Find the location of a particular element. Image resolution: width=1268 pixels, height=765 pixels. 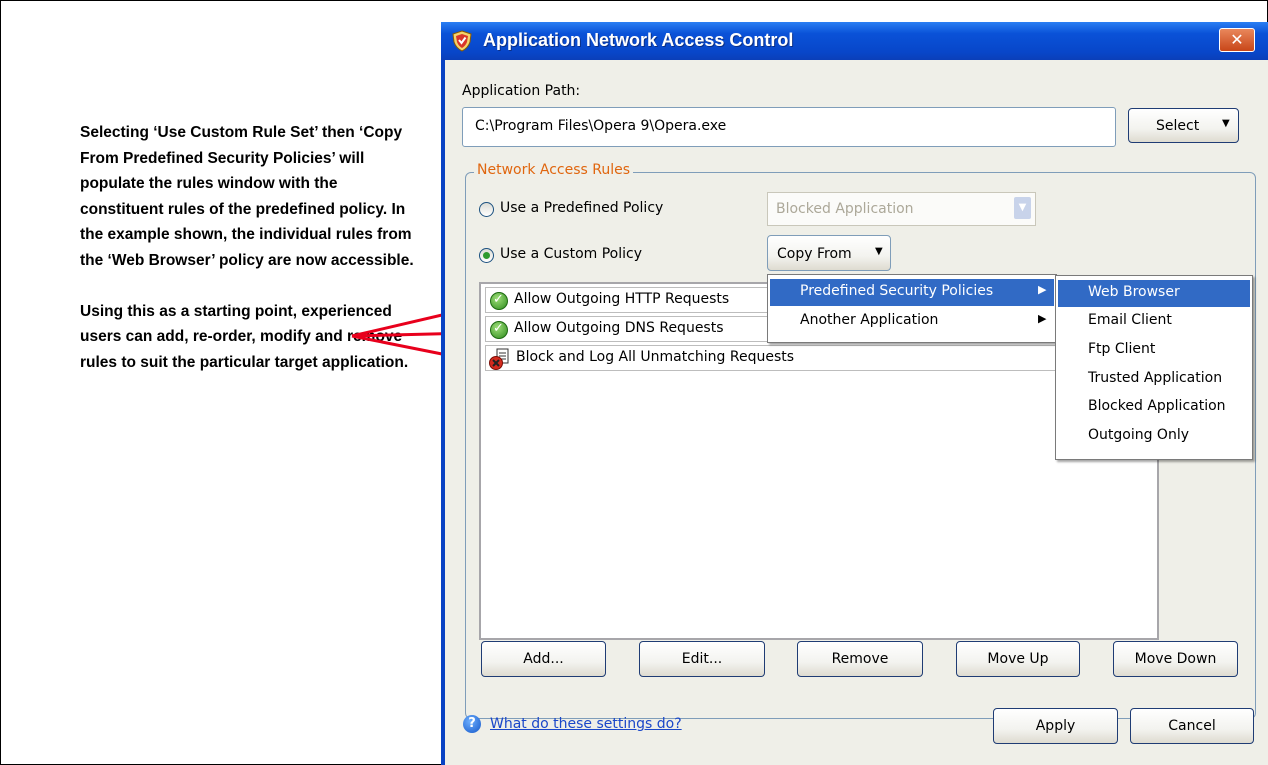

window-border is located at coordinates (443, 412).